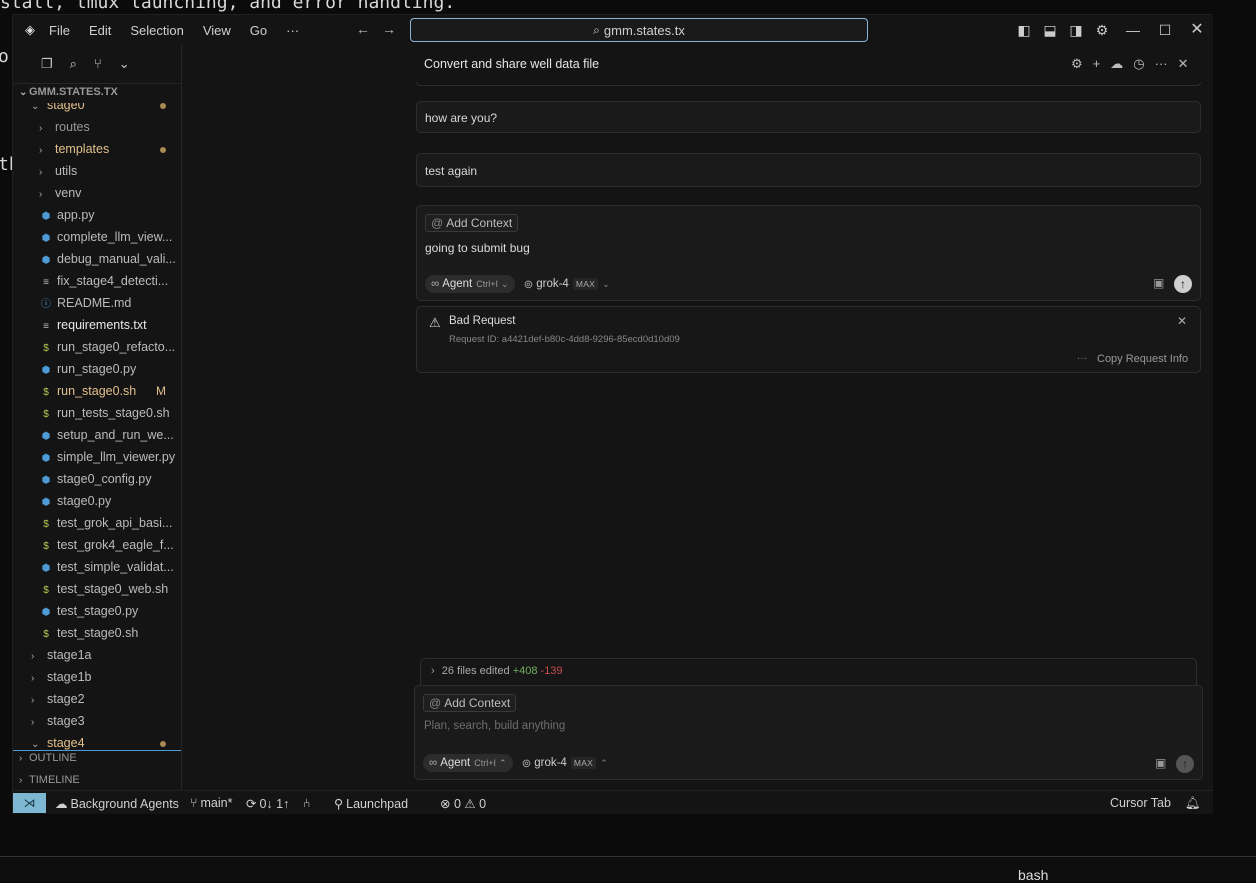 This screenshot has width=1256, height=883. I want to click on menu-bar: File Edit Selection View Go ···, so click(183, 30).